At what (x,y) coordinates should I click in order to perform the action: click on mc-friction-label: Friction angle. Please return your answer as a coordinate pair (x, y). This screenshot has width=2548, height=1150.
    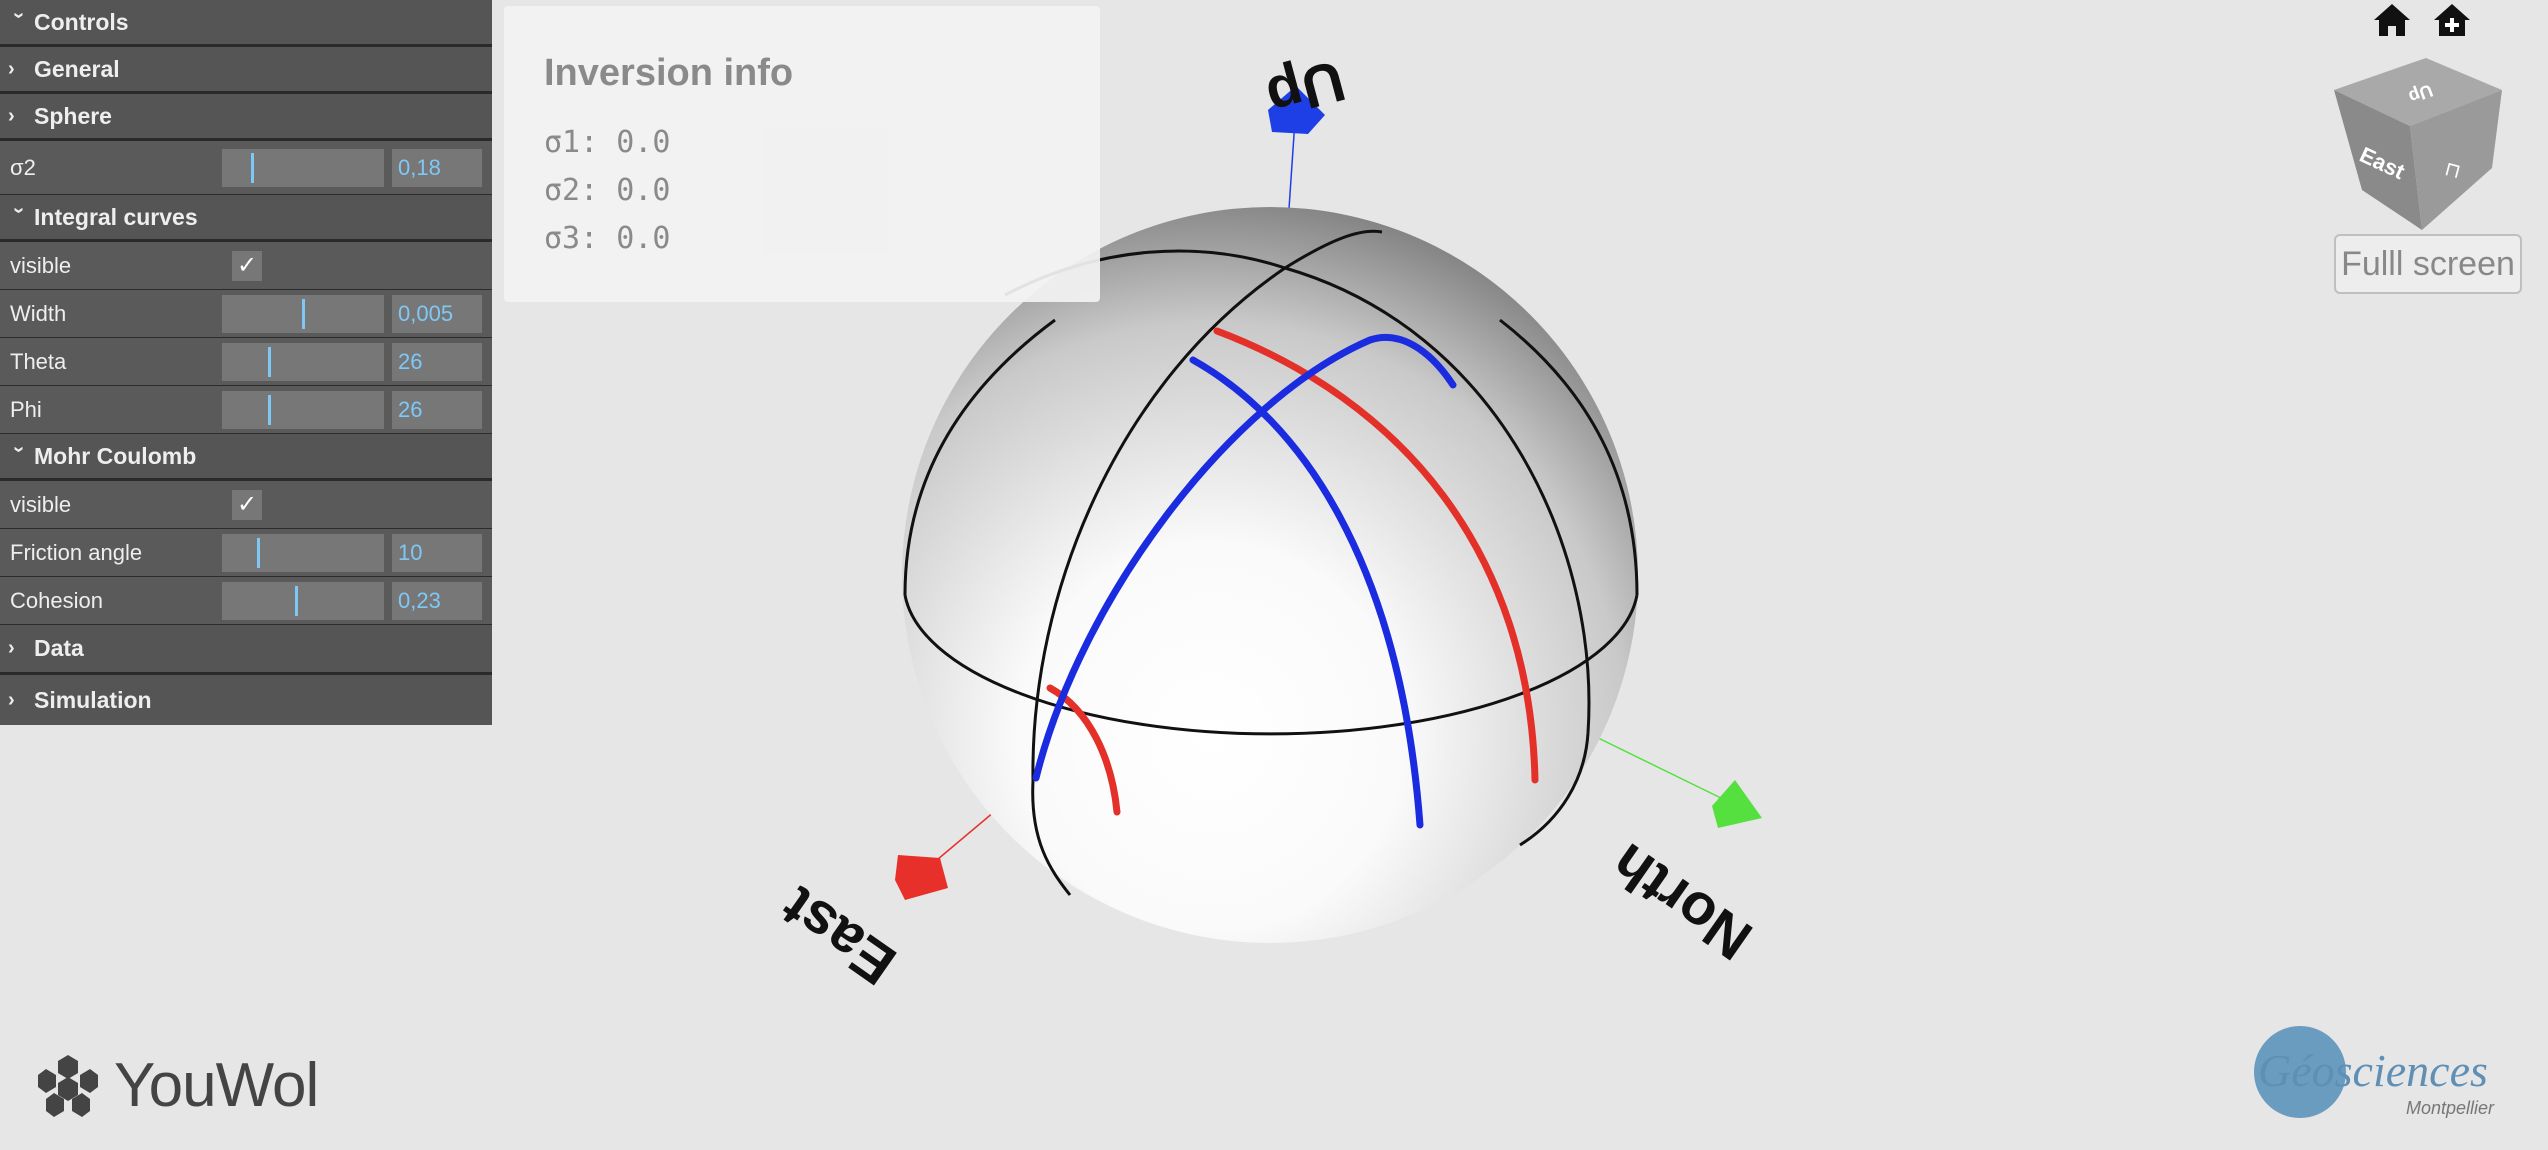
    Looking at the image, I should click on (76, 552).